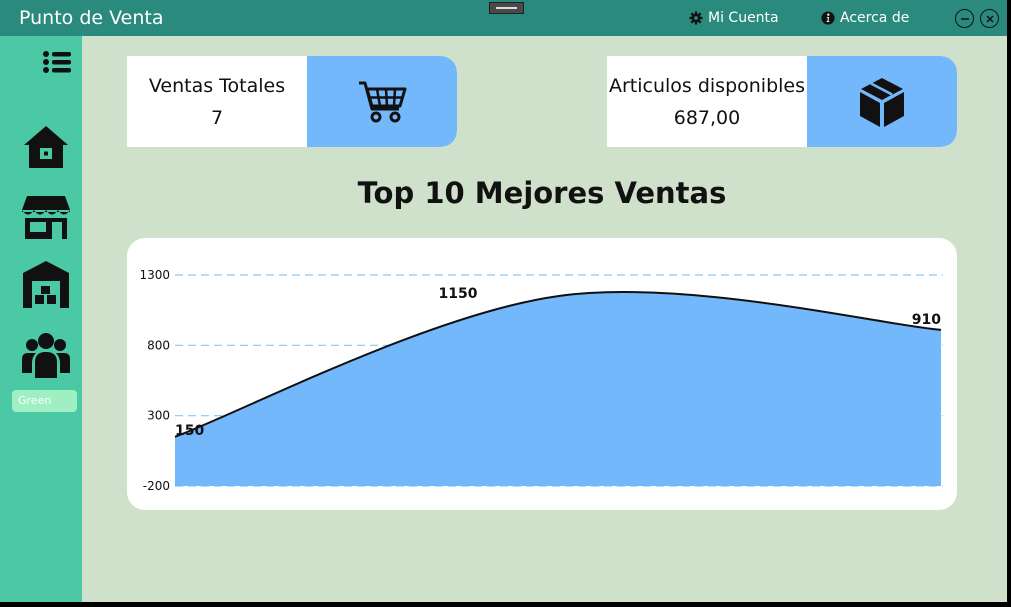 This screenshot has width=1011, height=607. I want to click on total-sales-label: Ventas Totales, so click(217, 85).